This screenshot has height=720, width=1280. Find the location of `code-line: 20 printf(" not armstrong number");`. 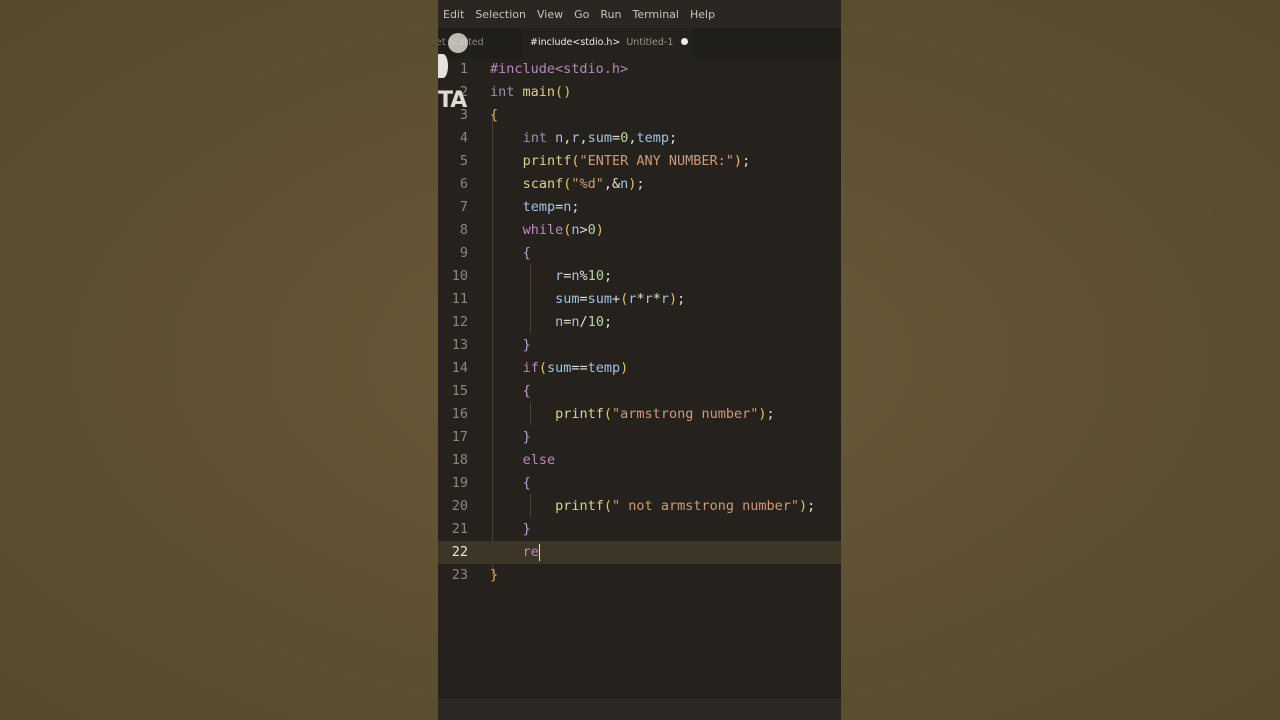

code-line: 20 printf(" not armstrong number"); is located at coordinates (639, 506).